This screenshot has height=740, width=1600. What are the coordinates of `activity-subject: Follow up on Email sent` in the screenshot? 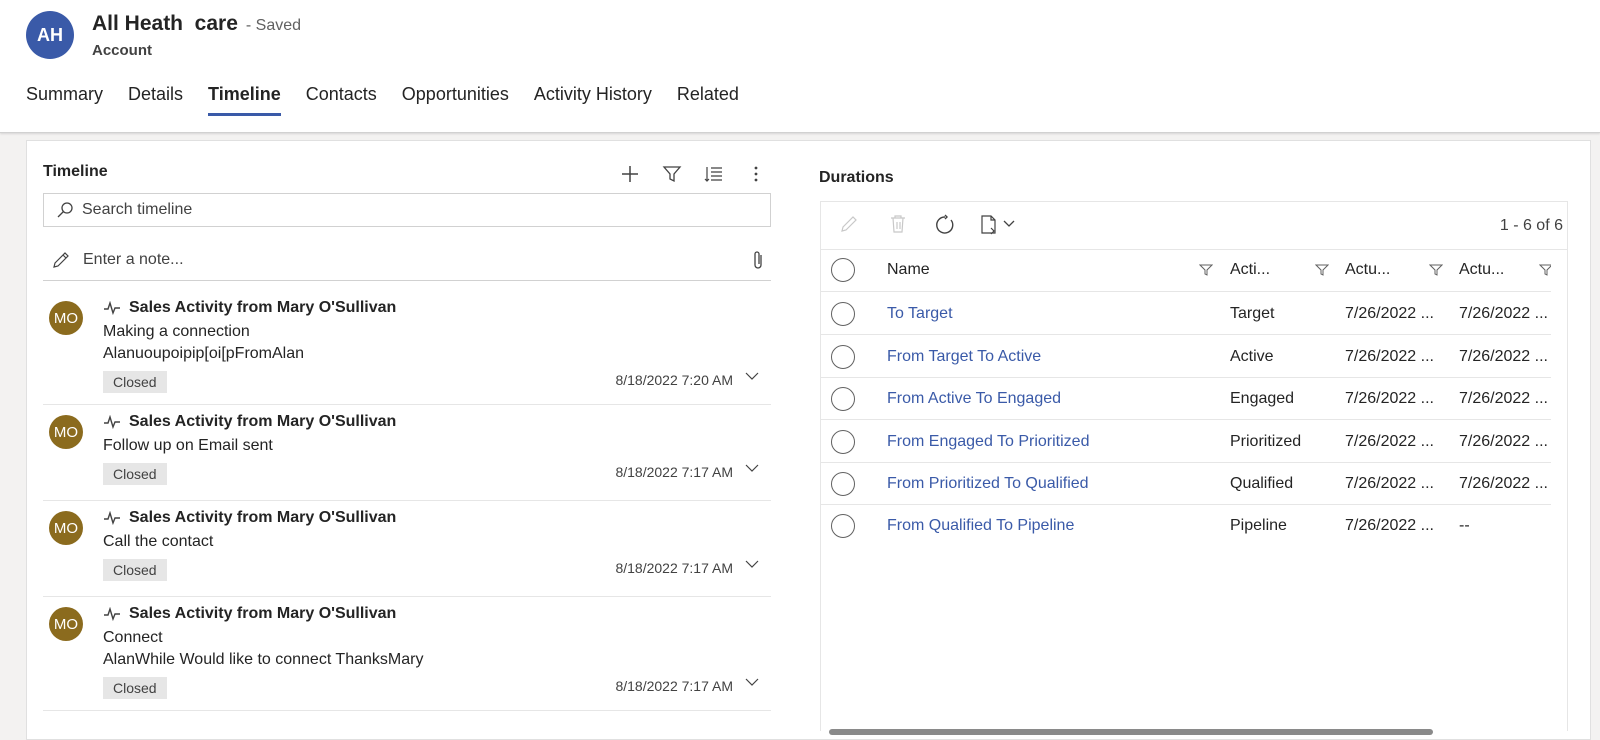 It's located at (188, 445).